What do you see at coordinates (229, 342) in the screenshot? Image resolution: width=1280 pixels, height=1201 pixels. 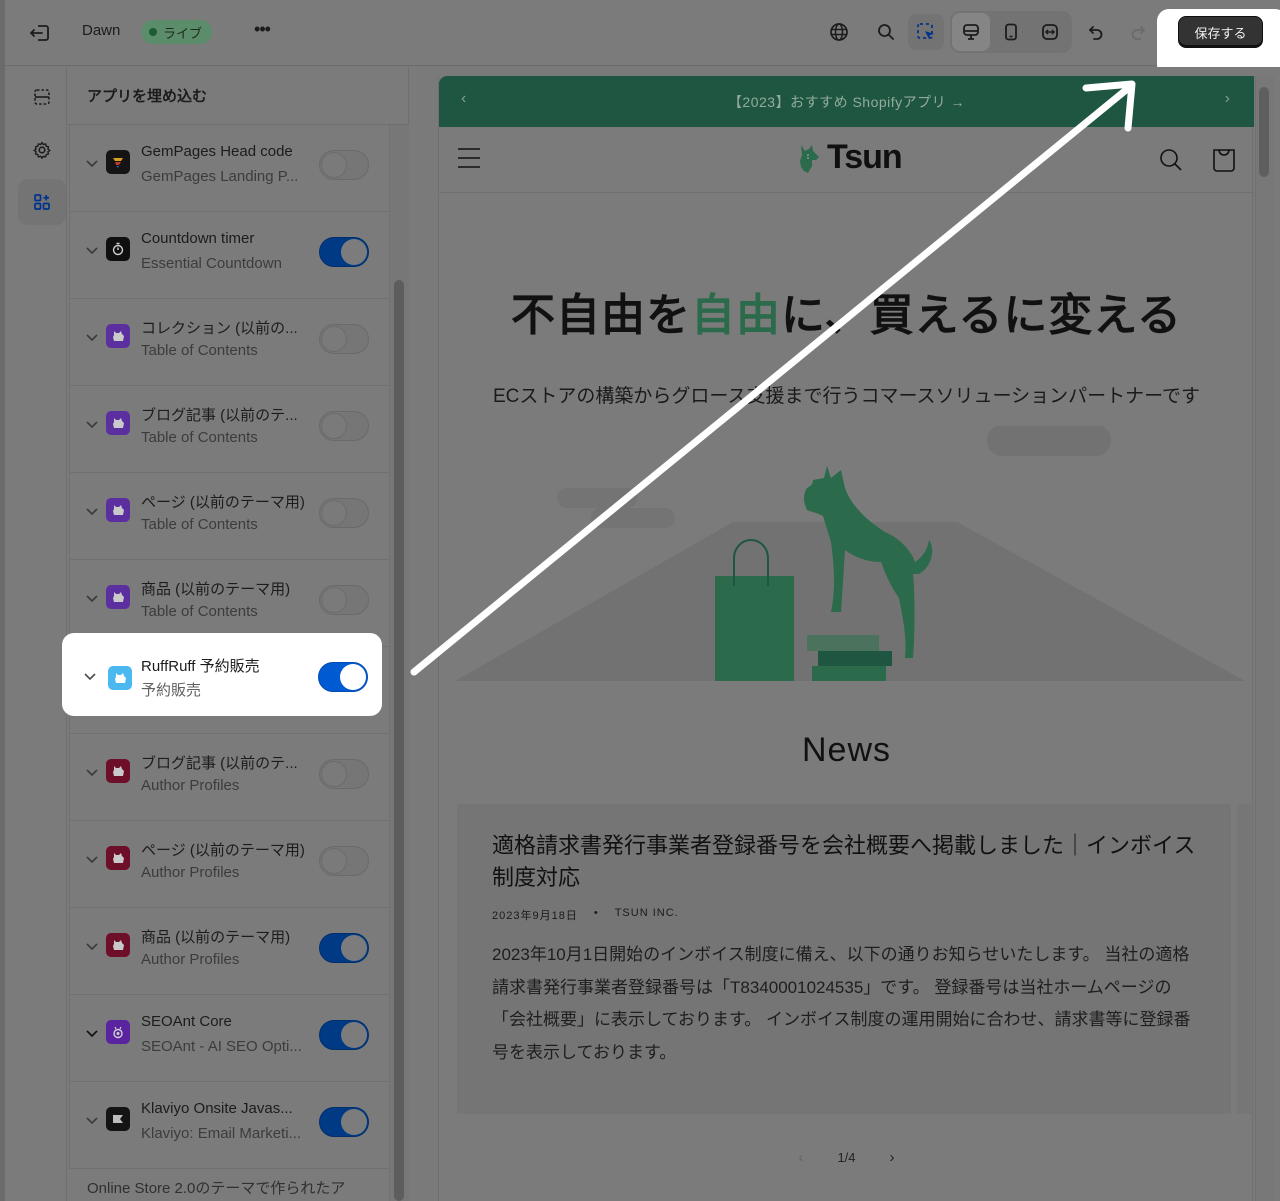 I see `app-embed-row: コレクション (以前の... Table of Contents` at bounding box center [229, 342].